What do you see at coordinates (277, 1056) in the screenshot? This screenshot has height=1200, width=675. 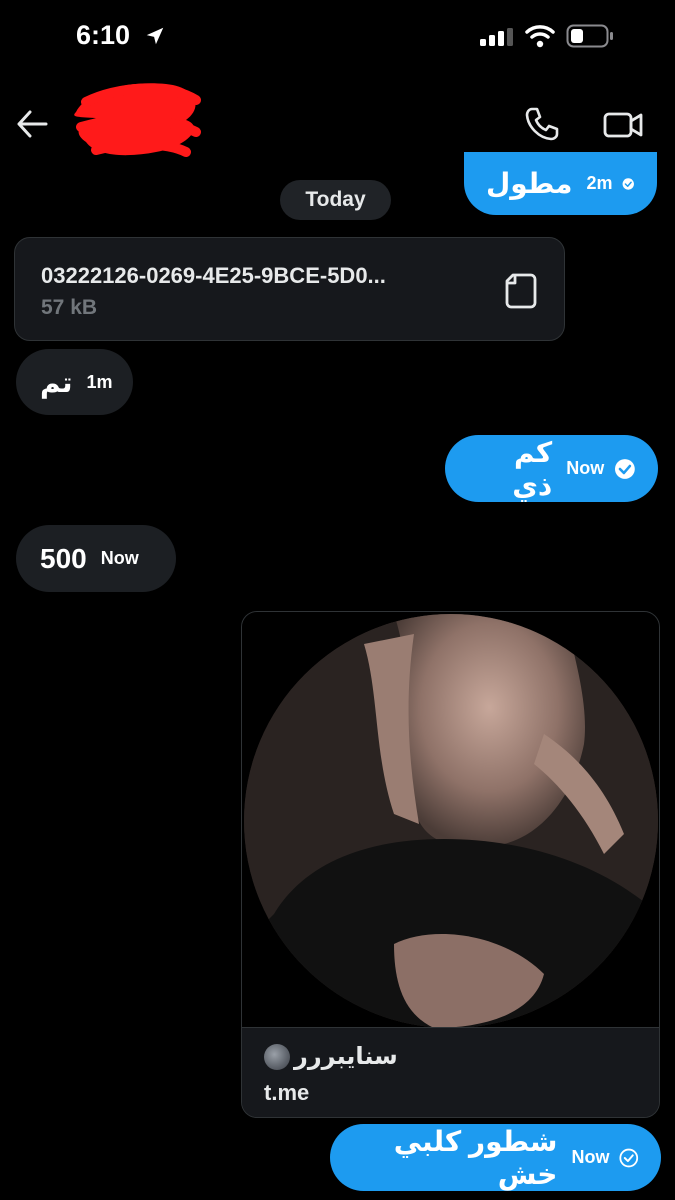 I see `moon-emoji-icon` at bounding box center [277, 1056].